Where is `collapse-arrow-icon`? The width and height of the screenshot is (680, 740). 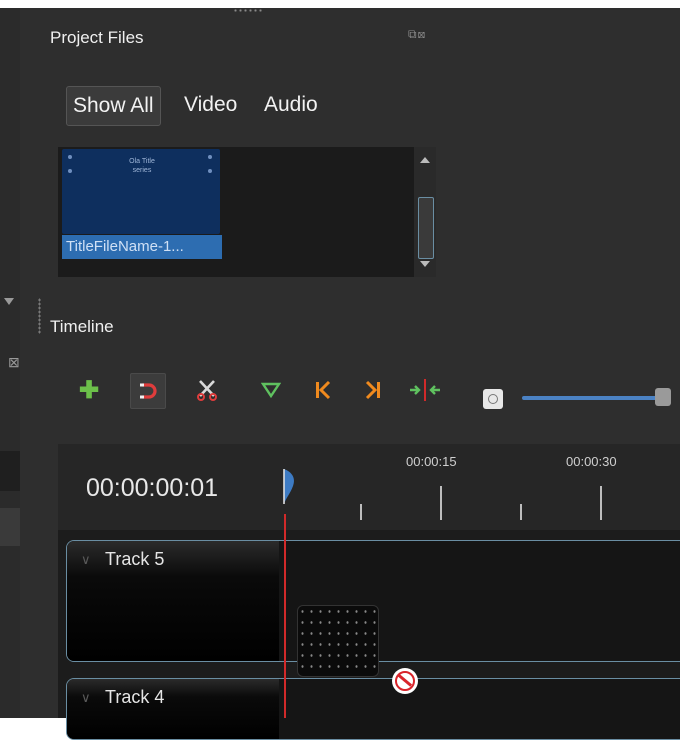 collapse-arrow-icon is located at coordinates (9, 301).